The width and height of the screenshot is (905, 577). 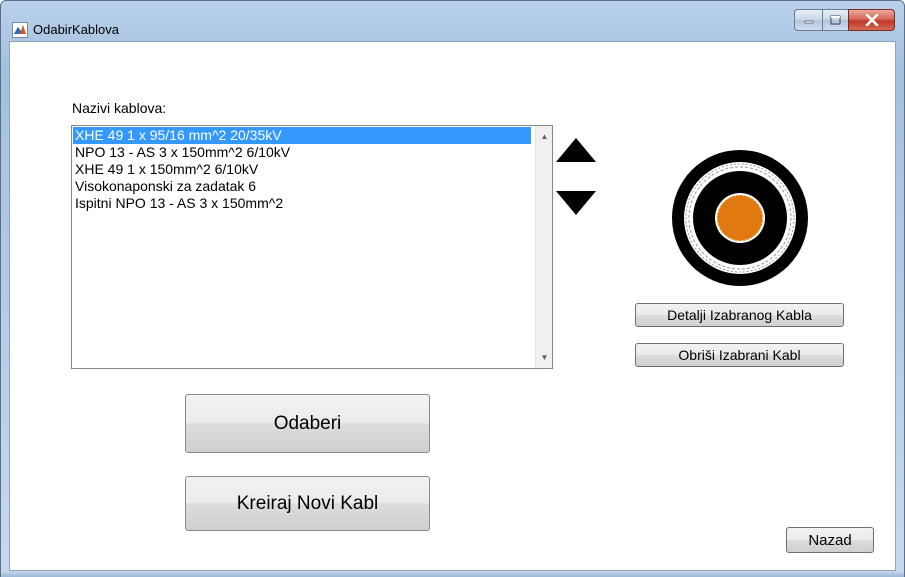 What do you see at coordinates (830, 540) in the screenshot?
I see `back-button: Nazad` at bounding box center [830, 540].